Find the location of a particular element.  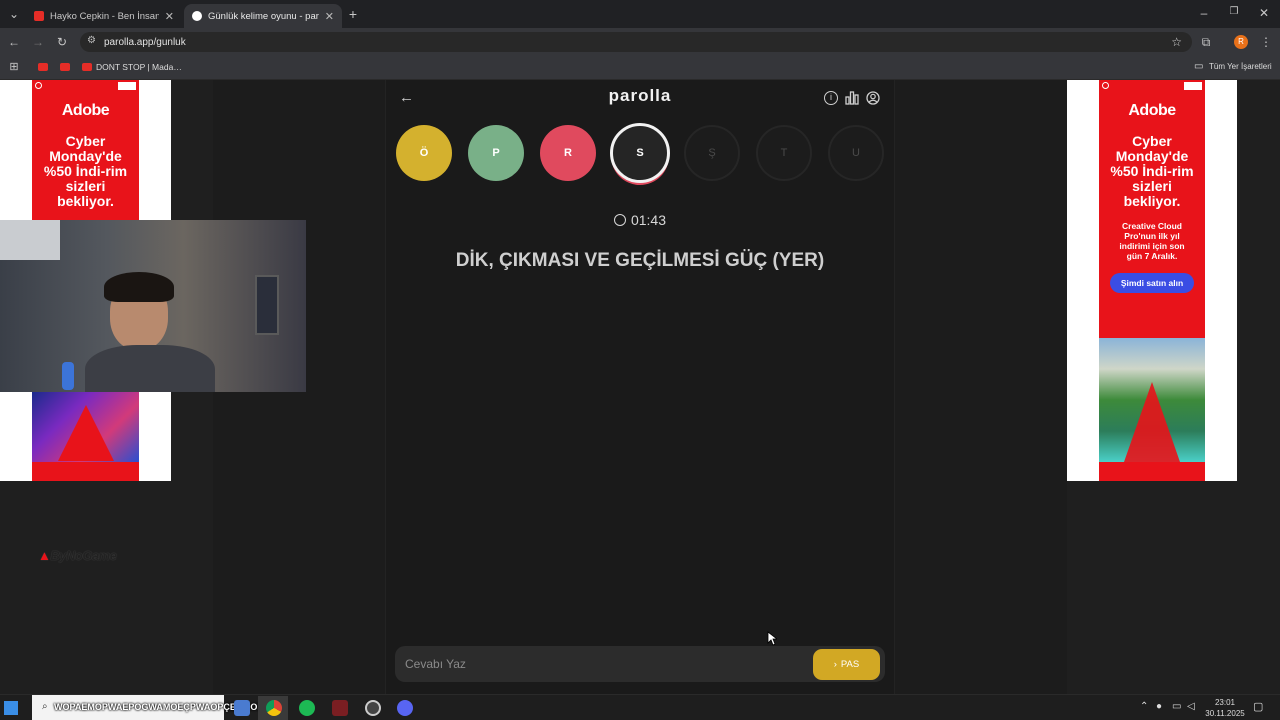

question-text: DİK, ÇIKMASI VE GEÇİLMESİ GÜÇ (YER) is located at coordinates (640, 260).